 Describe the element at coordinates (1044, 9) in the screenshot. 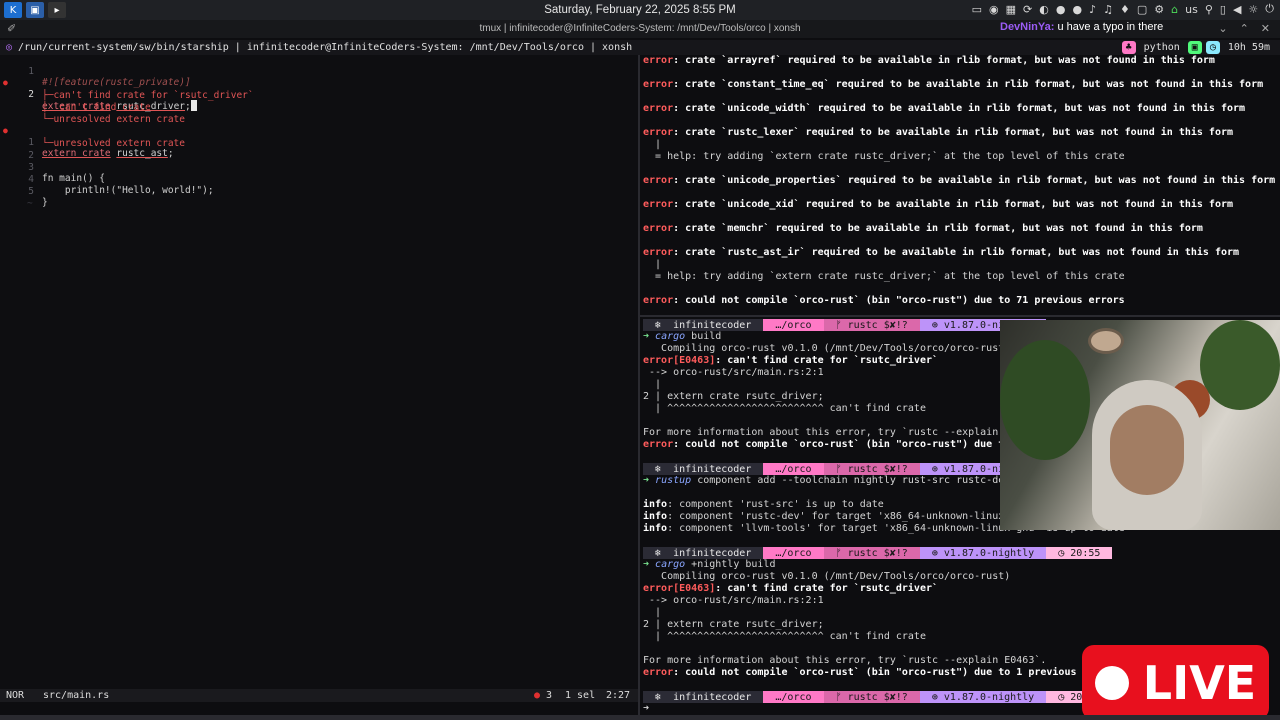

I see `vpn-icon: ◐` at that location.